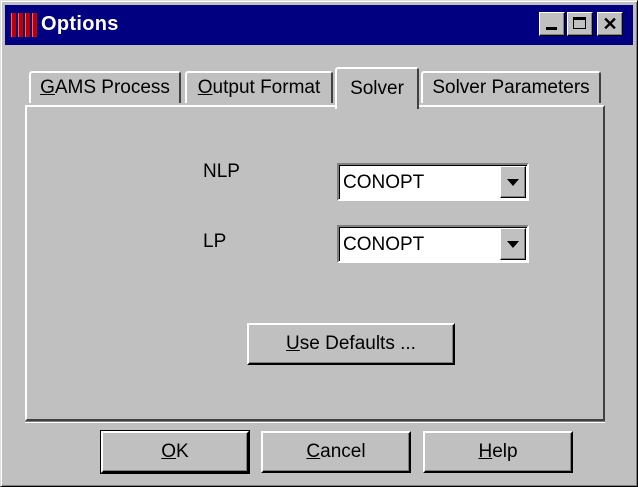  I want to click on nlp-label: NLP, so click(221, 171).